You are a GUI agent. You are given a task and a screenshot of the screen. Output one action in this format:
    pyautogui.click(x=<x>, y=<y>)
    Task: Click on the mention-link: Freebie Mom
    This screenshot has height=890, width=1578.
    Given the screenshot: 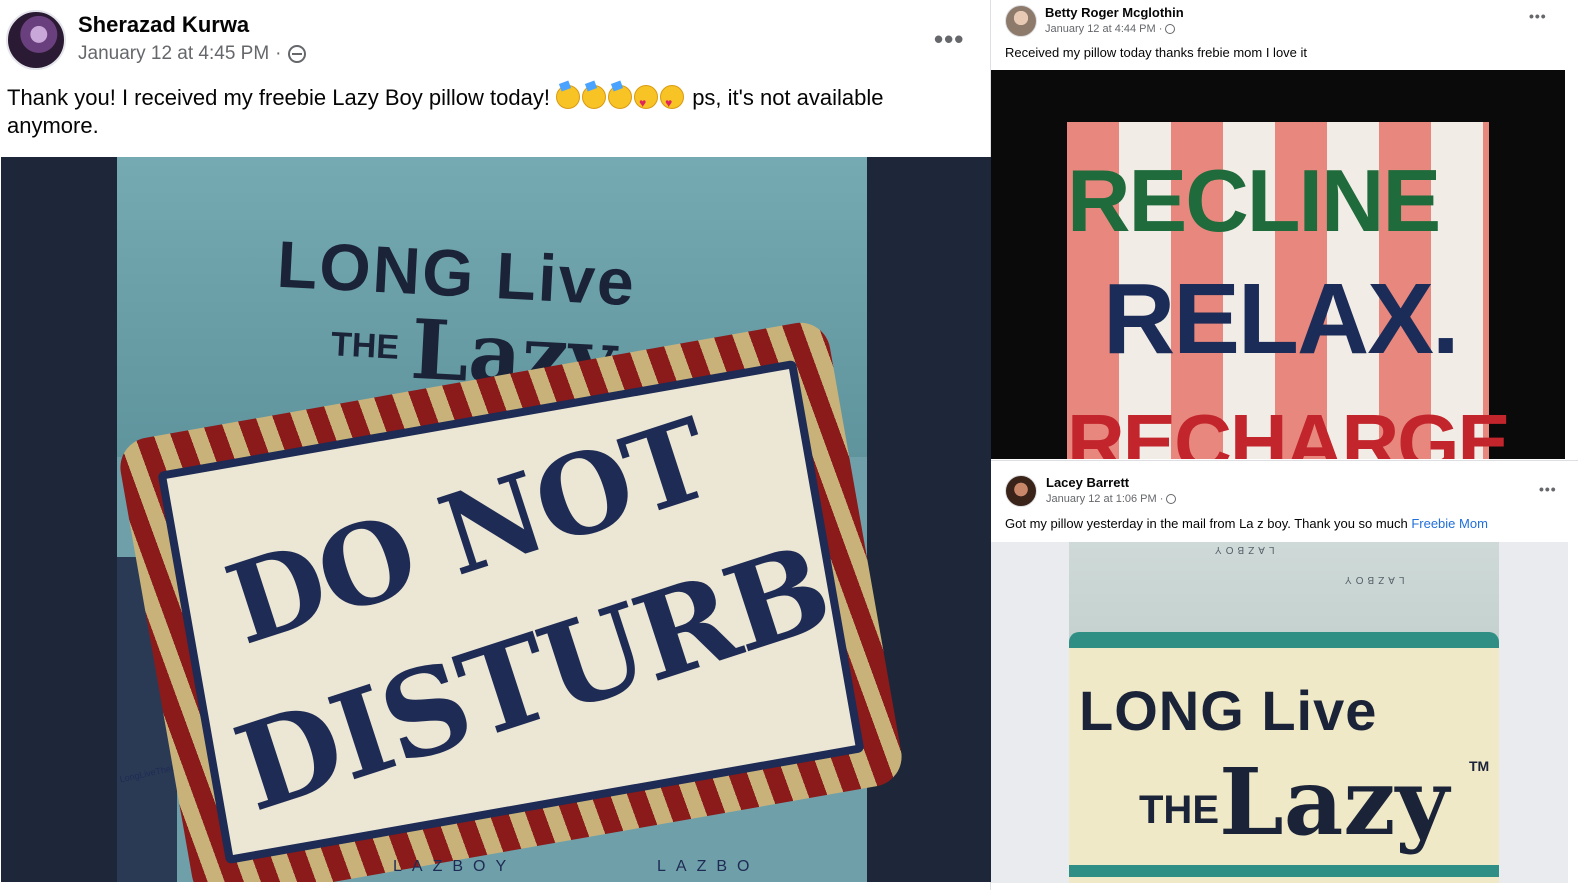 What is the action you would take?
    pyautogui.click(x=1449, y=523)
    